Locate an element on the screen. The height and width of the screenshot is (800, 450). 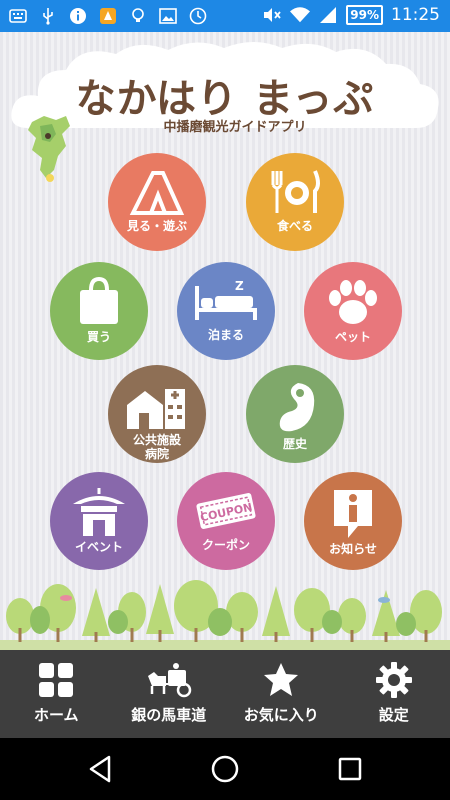
signal-icon is located at coordinates (328, 15).